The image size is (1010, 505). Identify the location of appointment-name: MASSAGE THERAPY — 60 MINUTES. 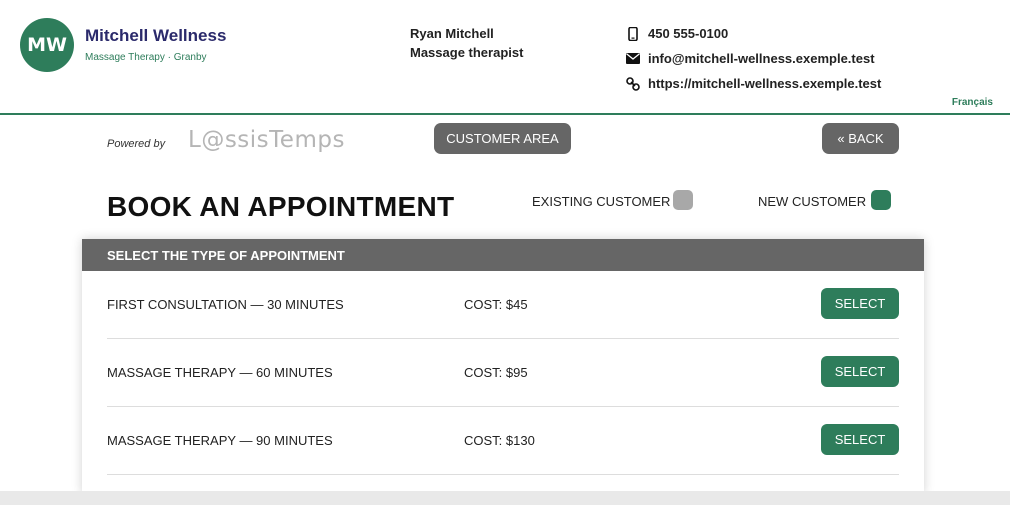
(220, 372).